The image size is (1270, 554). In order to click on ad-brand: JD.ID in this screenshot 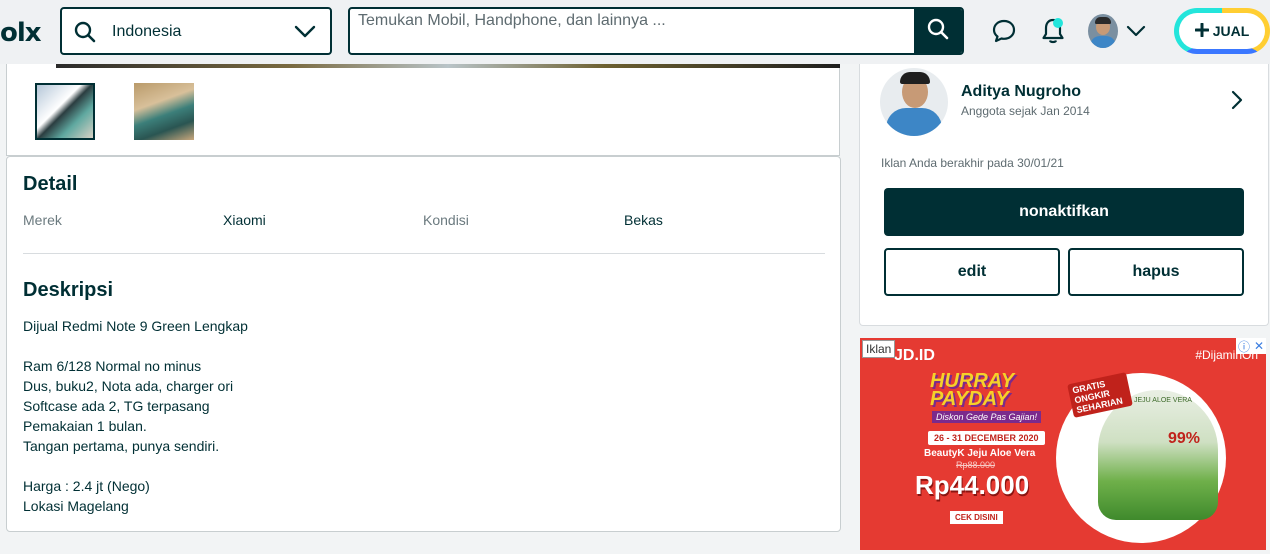, I will do `click(914, 355)`.